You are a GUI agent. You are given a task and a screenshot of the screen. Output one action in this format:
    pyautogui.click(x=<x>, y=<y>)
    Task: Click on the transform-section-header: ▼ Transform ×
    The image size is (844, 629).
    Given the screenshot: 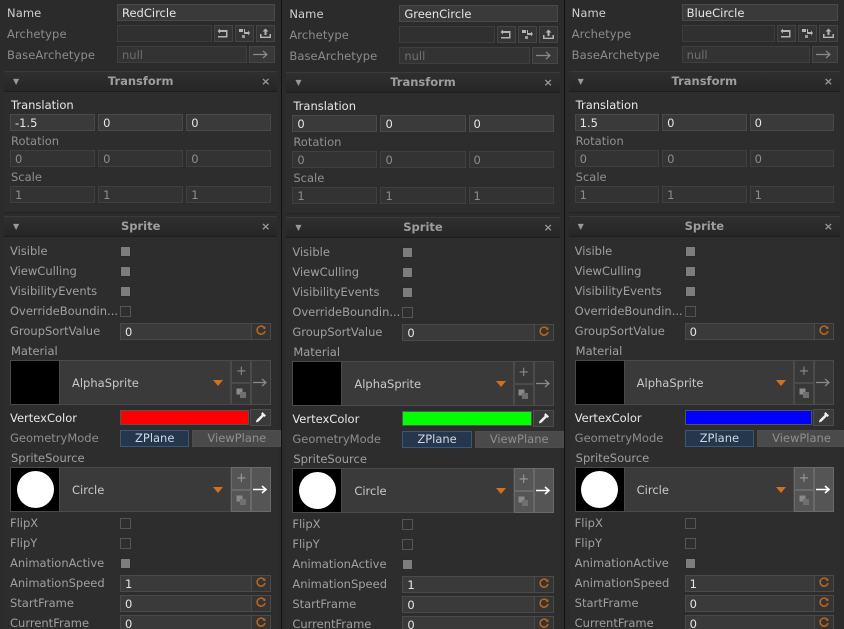 What is the action you would take?
    pyautogui.click(x=423, y=82)
    